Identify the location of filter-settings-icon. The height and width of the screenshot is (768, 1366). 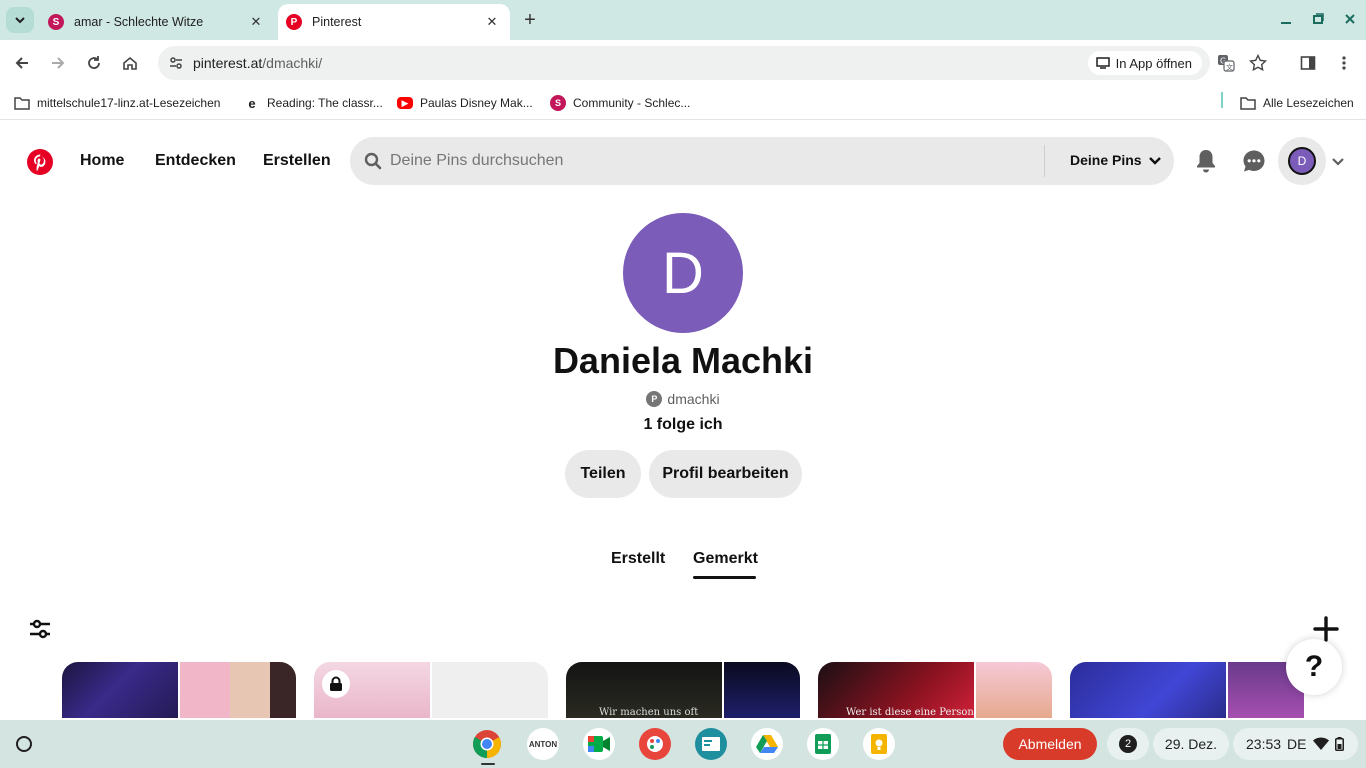
(40, 629).